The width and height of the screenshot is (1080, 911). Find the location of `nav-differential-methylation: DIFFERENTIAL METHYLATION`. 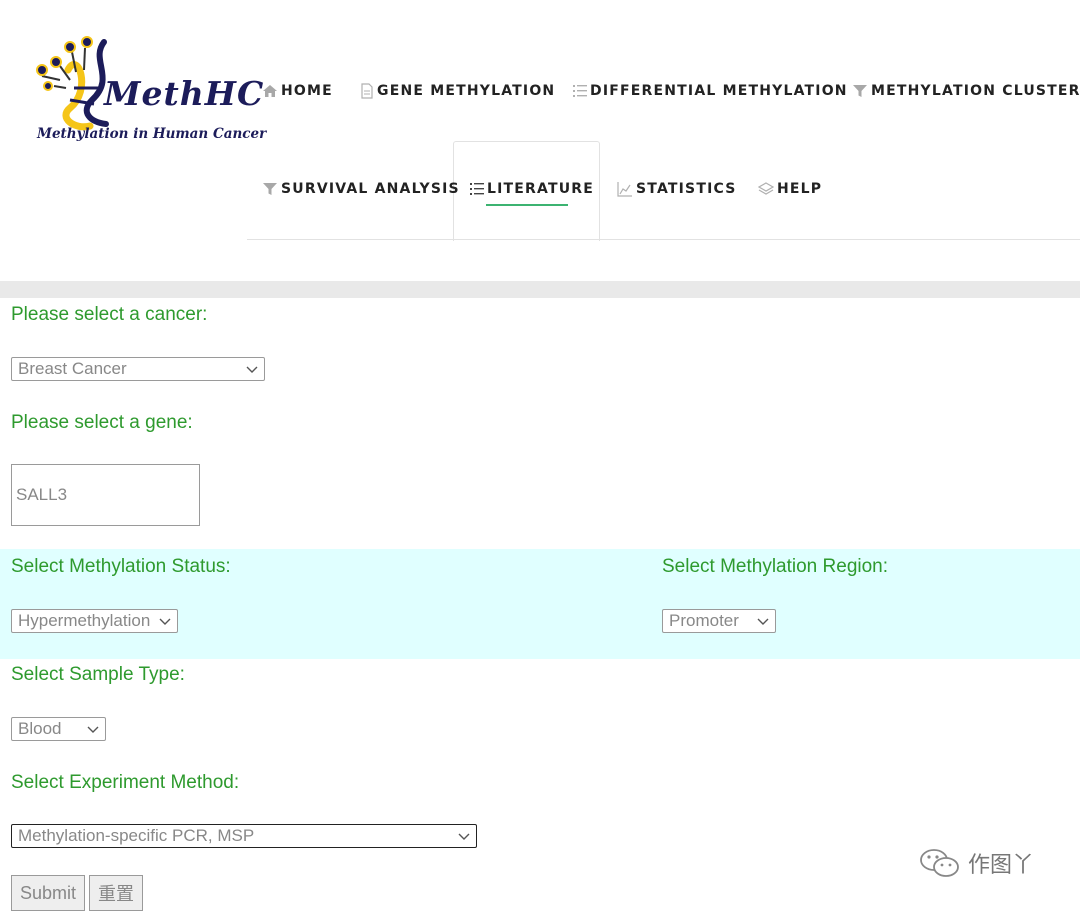

nav-differential-methylation: DIFFERENTIAL METHYLATION is located at coordinates (710, 91).